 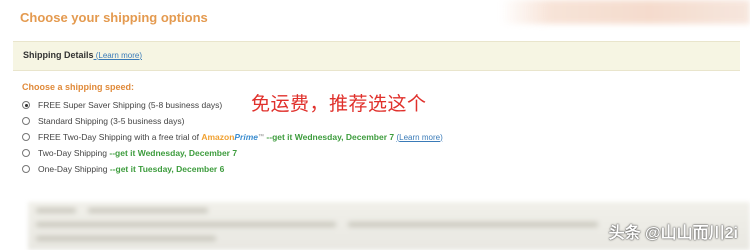 I want to click on prime-learn-more-link: Learn more, so click(x=419, y=137).